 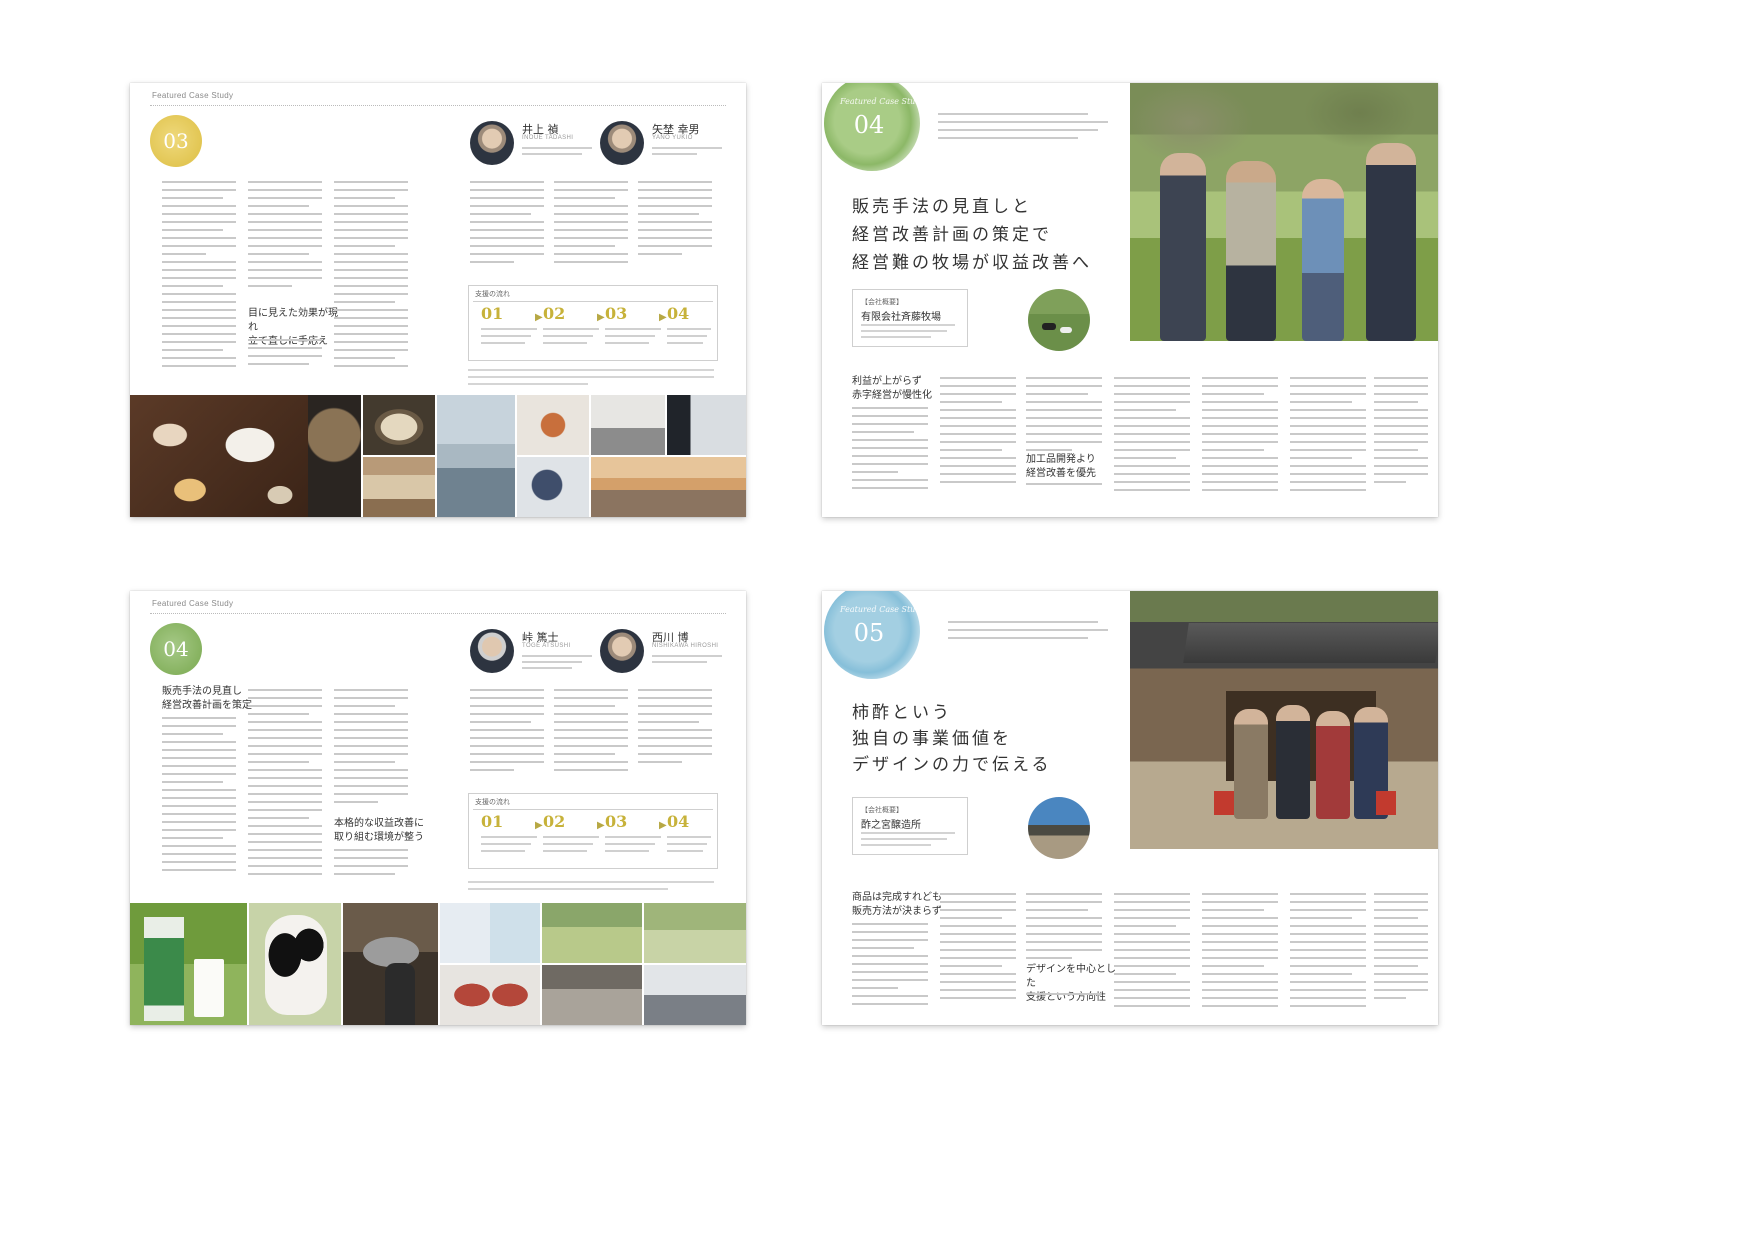 What do you see at coordinates (628, 425) in the screenshot?
I see `photo-meeting` at bounding box center [628, 425].